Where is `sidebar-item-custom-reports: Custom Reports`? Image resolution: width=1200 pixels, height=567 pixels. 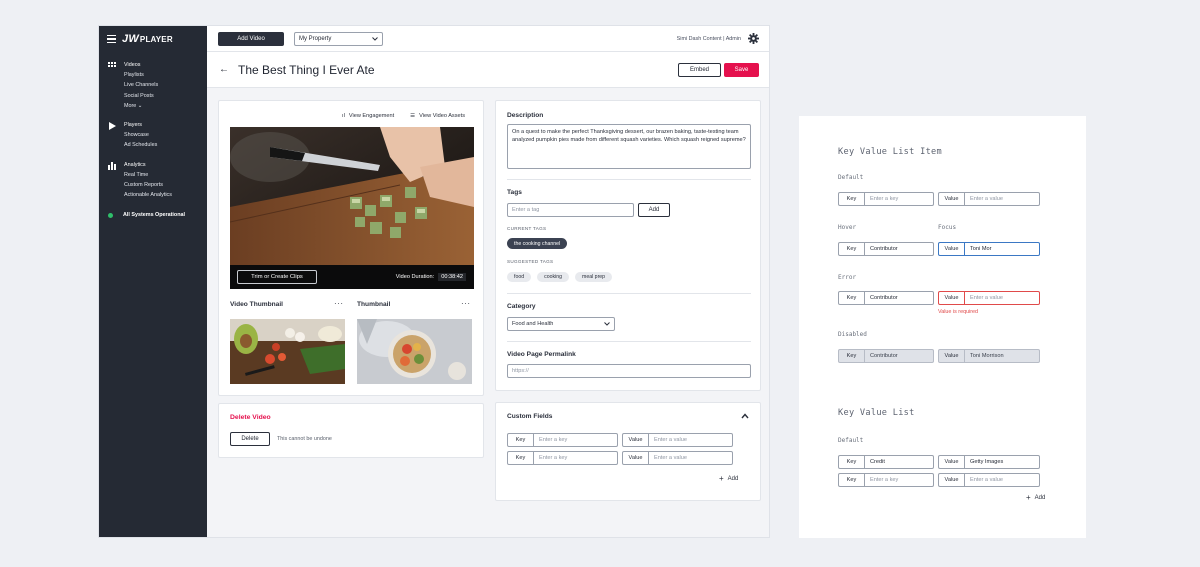
sidebar-item-custom-reports: Custom Reports is located at coordinates (148, 185).